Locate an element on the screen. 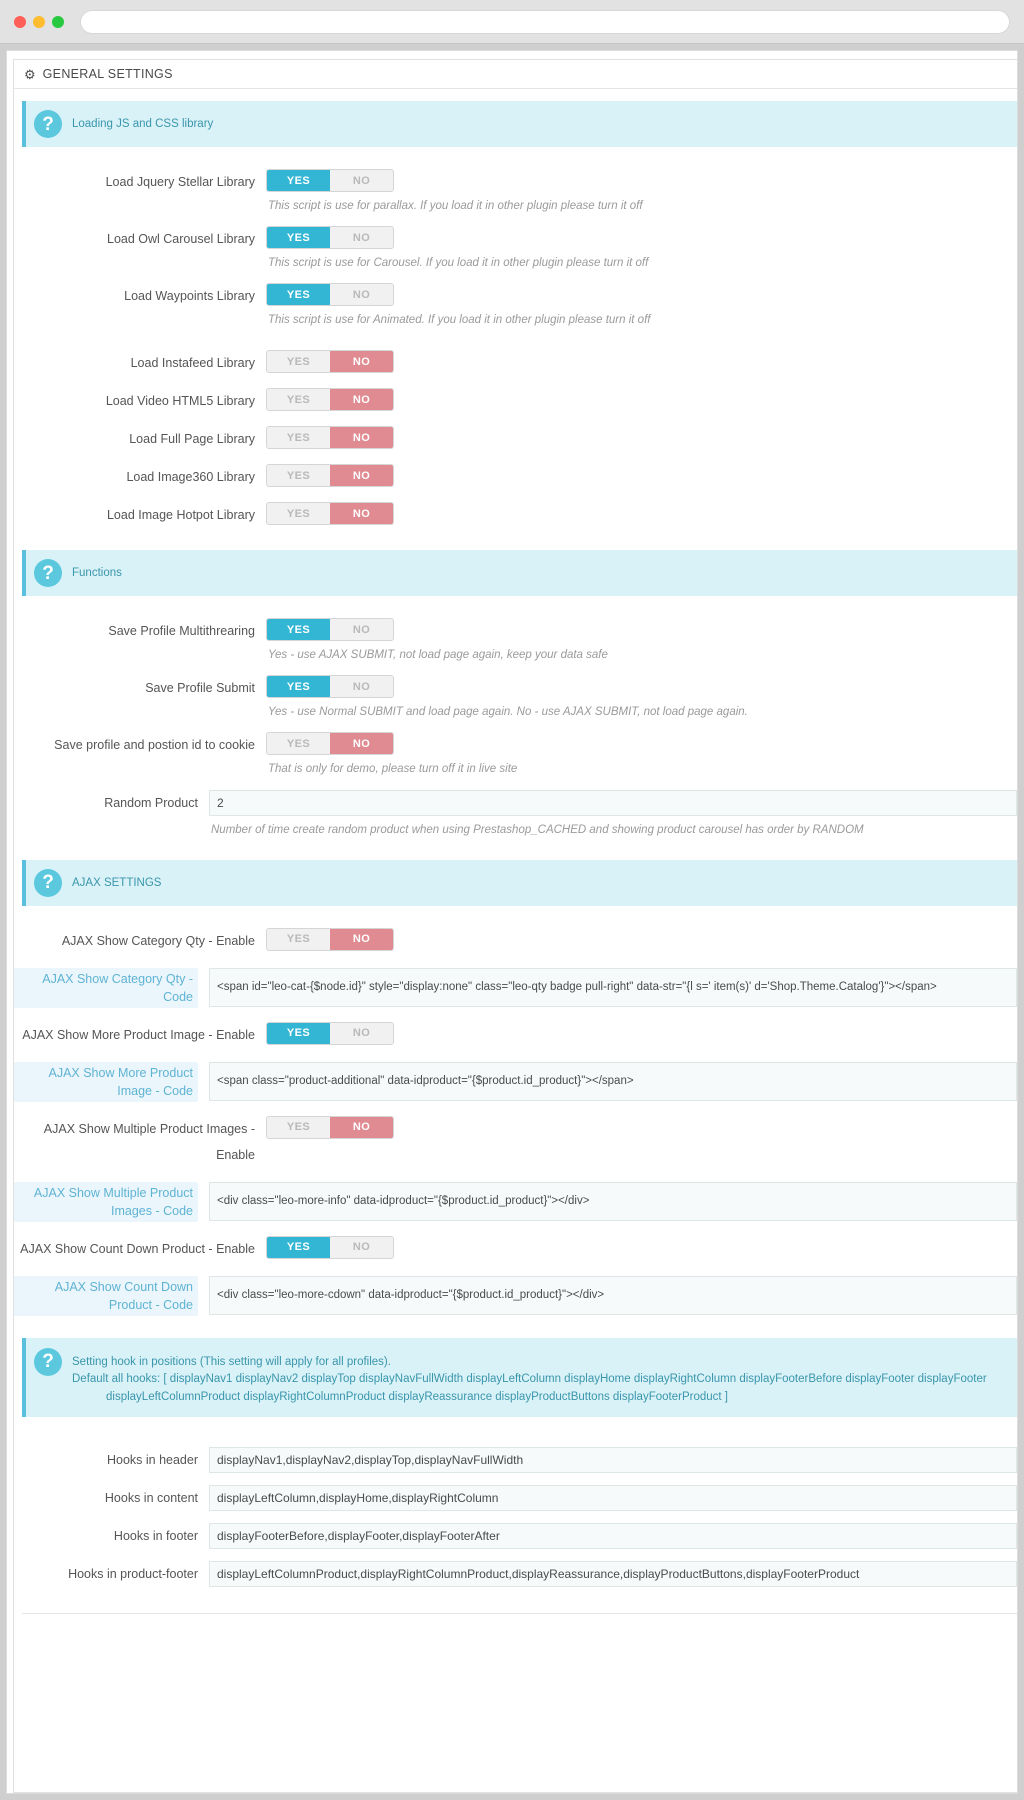  hooks-product-footer-input is located at coordinates (613, 1574).